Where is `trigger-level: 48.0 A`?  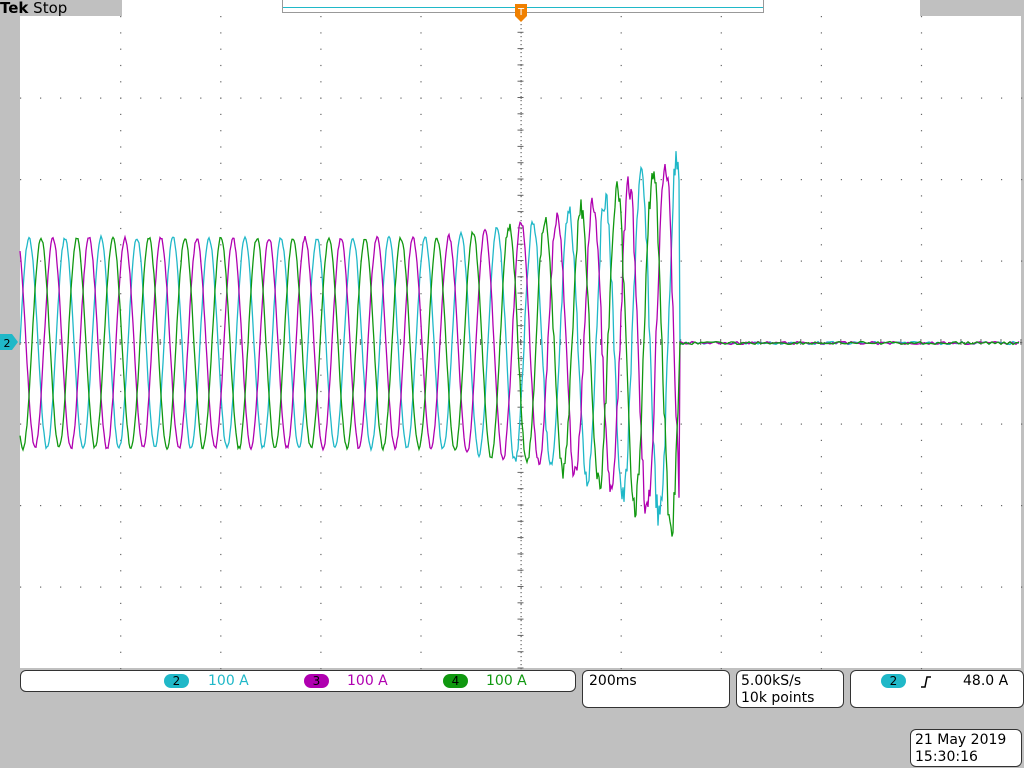
trigger-level: 48.0 A is located at coordinates (986, 681).